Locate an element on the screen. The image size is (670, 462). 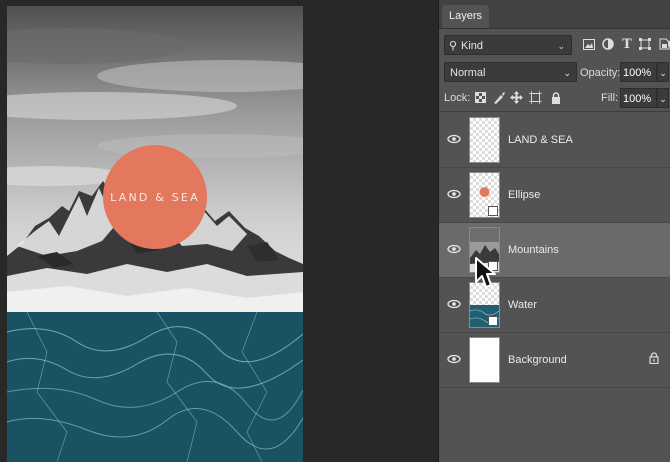
layer-name: LAND & SEA is located at coordinates (540, 140).